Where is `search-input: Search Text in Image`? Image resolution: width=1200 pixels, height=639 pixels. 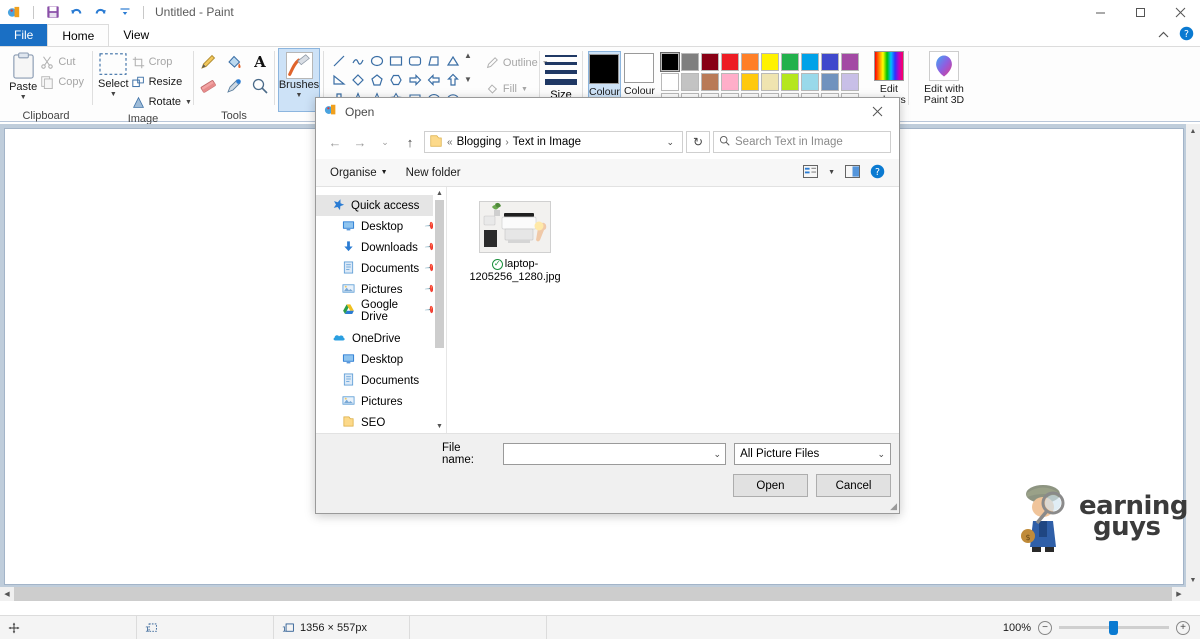
search-input: Search Text in Image is located at coordinates (802, 142).